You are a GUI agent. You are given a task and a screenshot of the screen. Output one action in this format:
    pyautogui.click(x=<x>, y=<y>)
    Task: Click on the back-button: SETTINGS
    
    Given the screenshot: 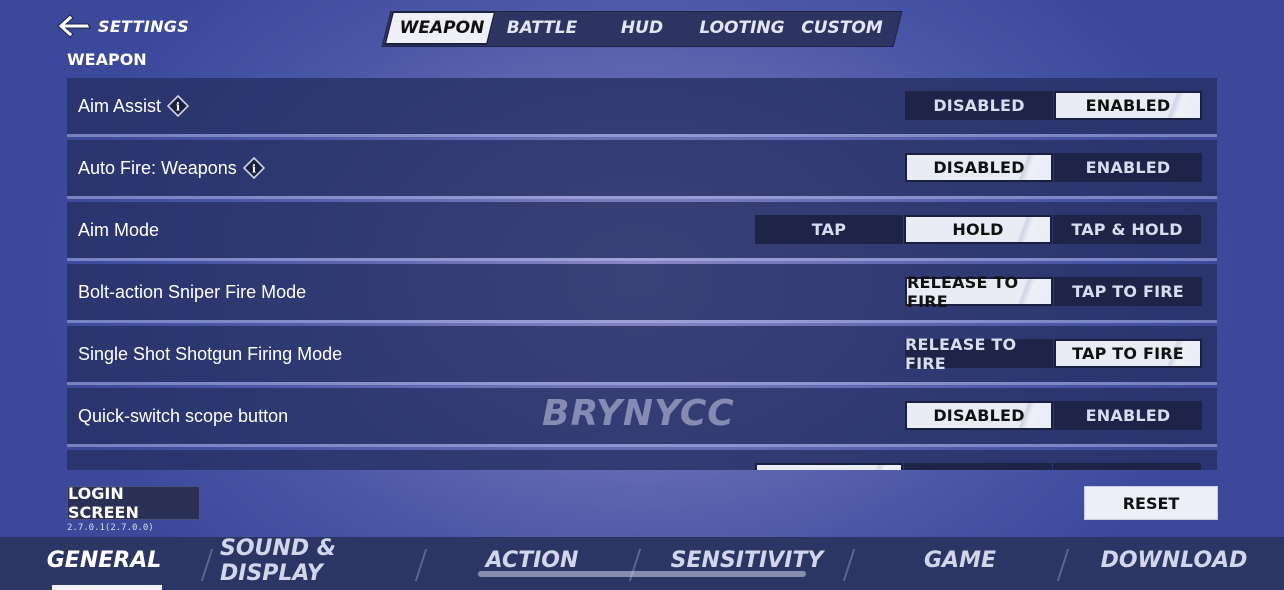 What is the action you would take?
    pyautogui.click(x=122, y=26)
    